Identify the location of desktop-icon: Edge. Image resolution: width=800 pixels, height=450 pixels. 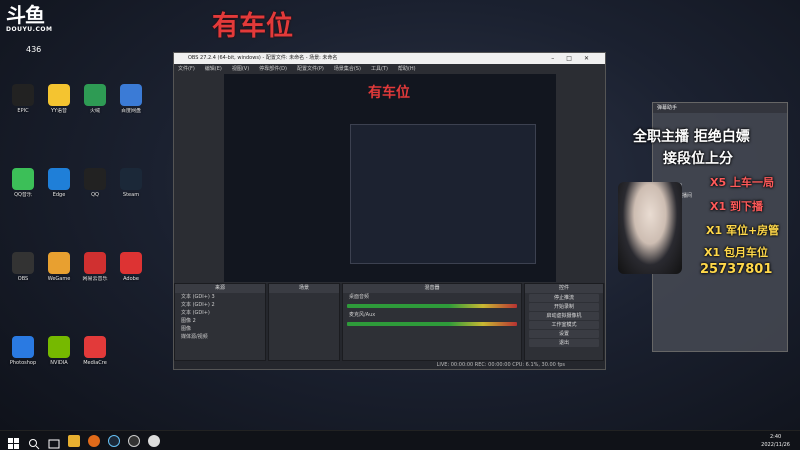
(59, 183).